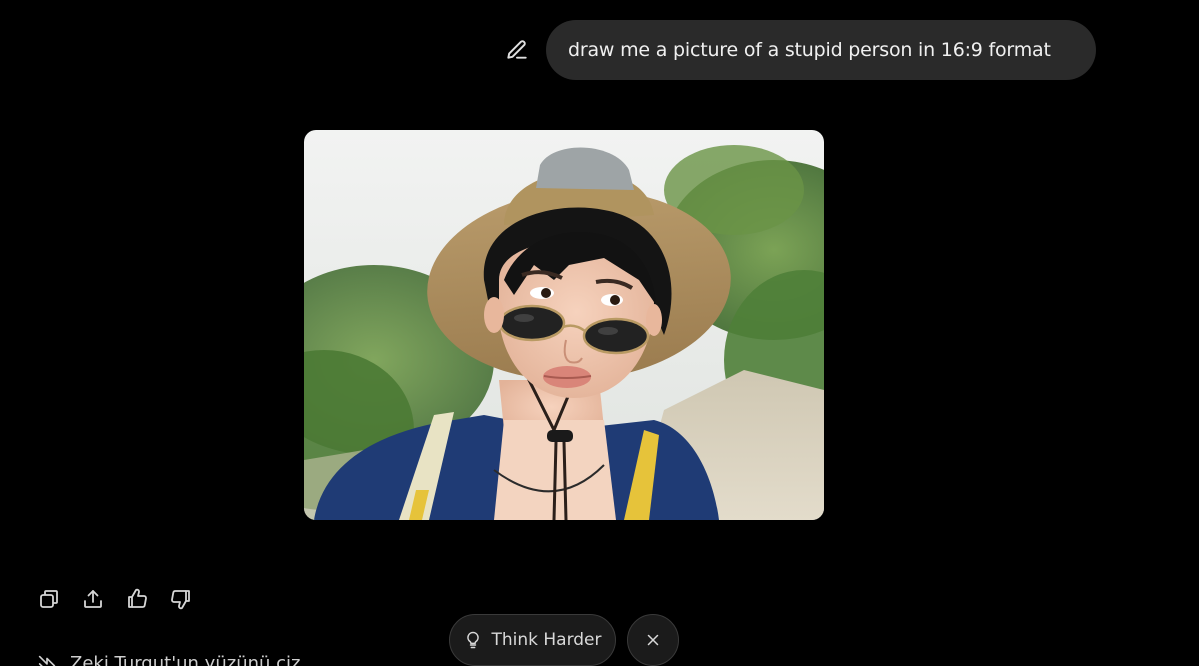 This screenshot has width=1199, height=666. I want to click on pencil-icon, so click(517, 49).